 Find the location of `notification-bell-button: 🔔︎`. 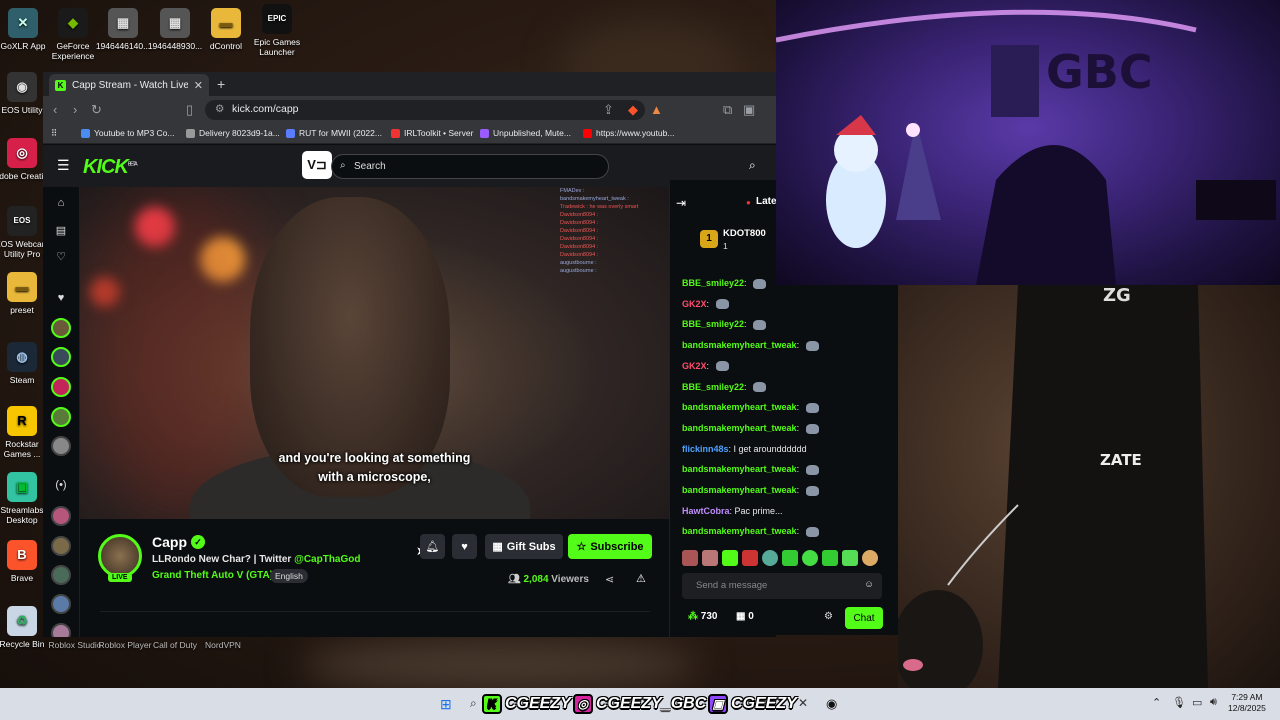

notification-bell-button: 🔔︎ is located at coordinates (432, 546).